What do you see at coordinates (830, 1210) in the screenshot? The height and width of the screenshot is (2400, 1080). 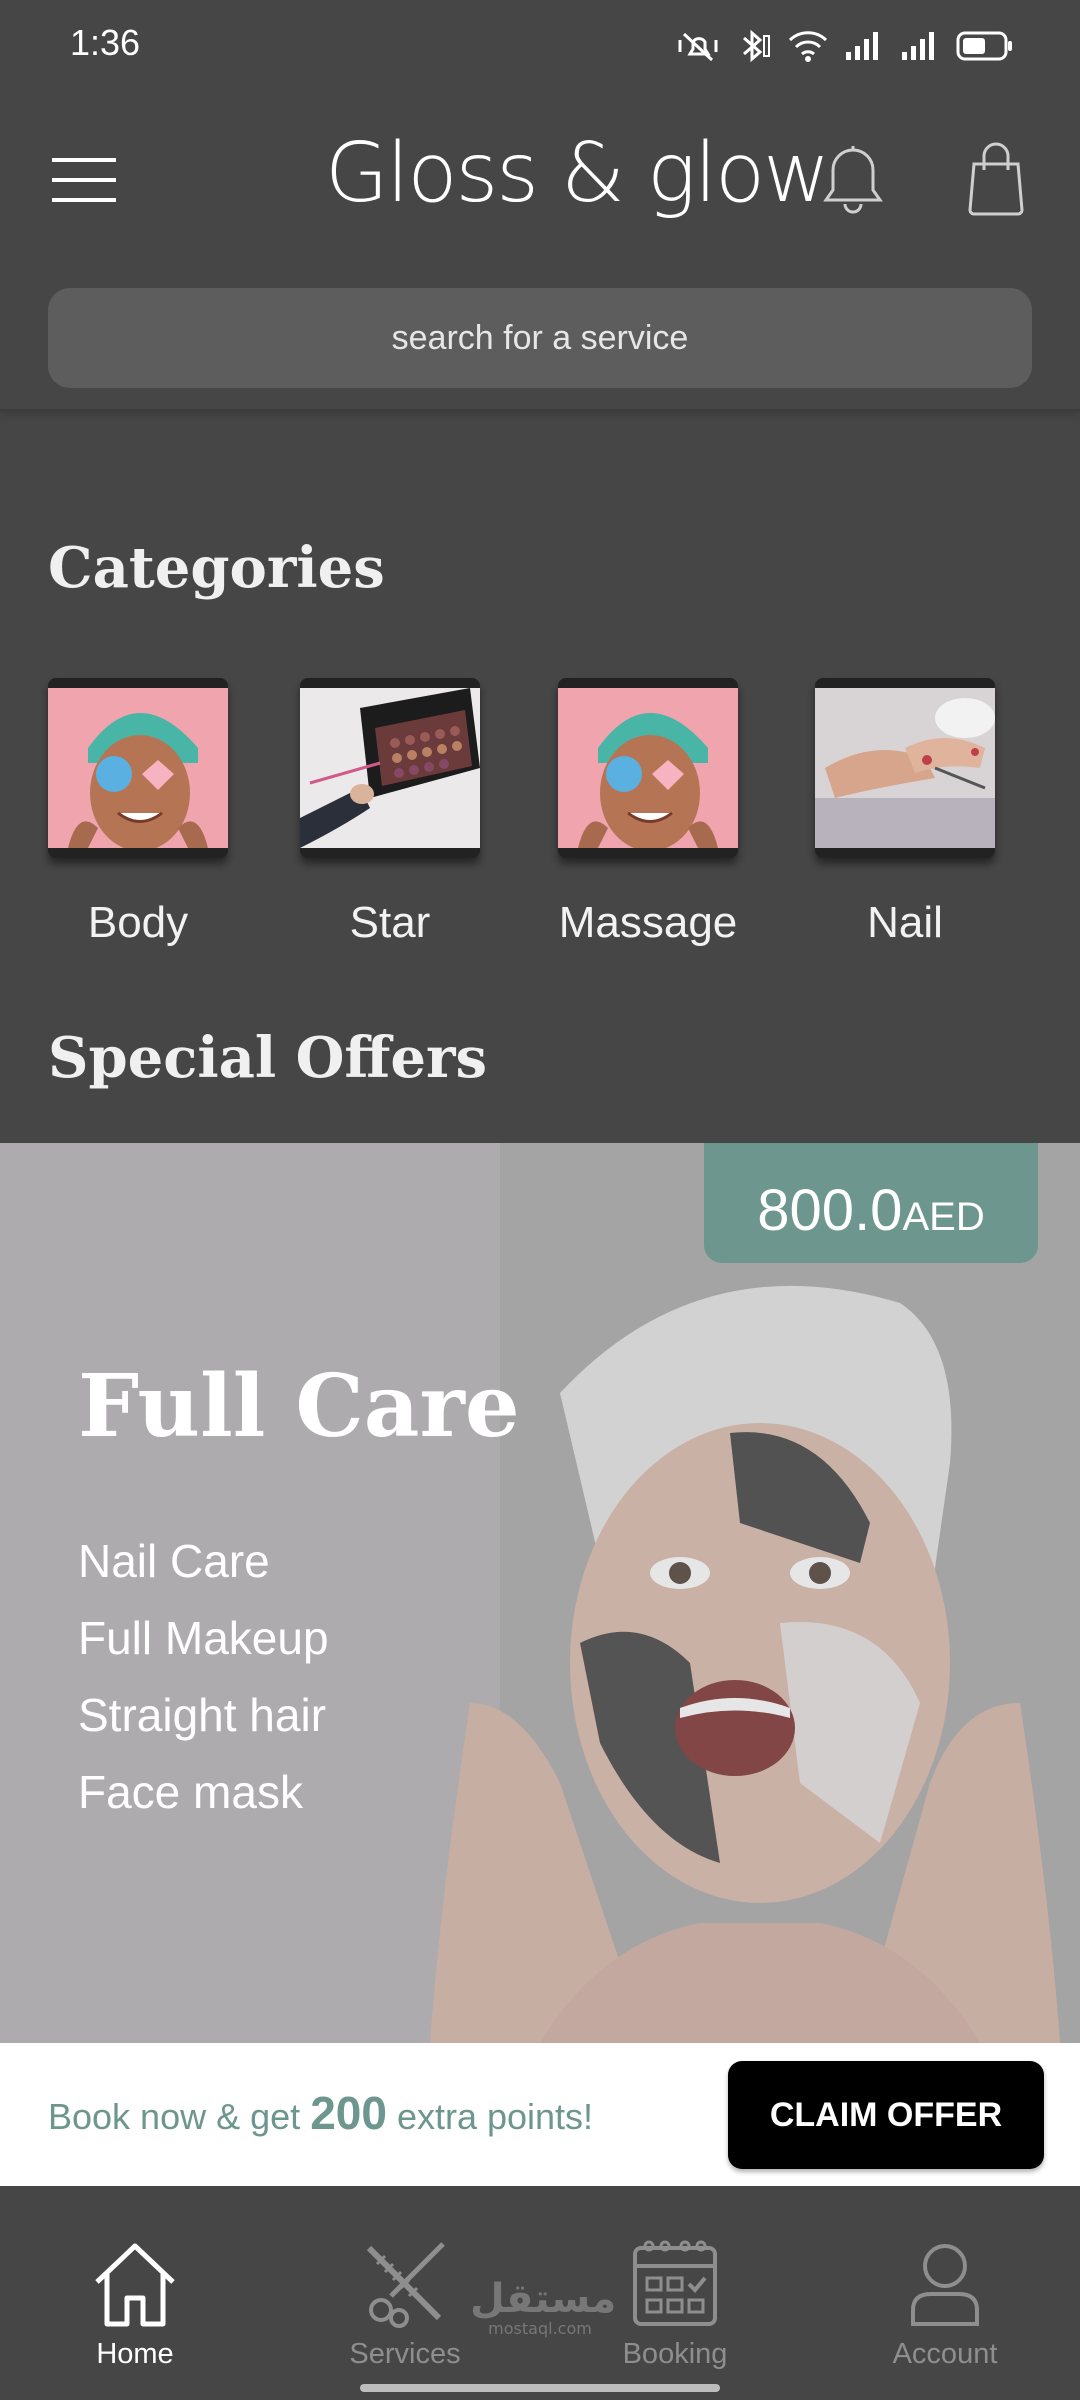 I see `price-value: 800.0` at bounding box center [830, 1210].